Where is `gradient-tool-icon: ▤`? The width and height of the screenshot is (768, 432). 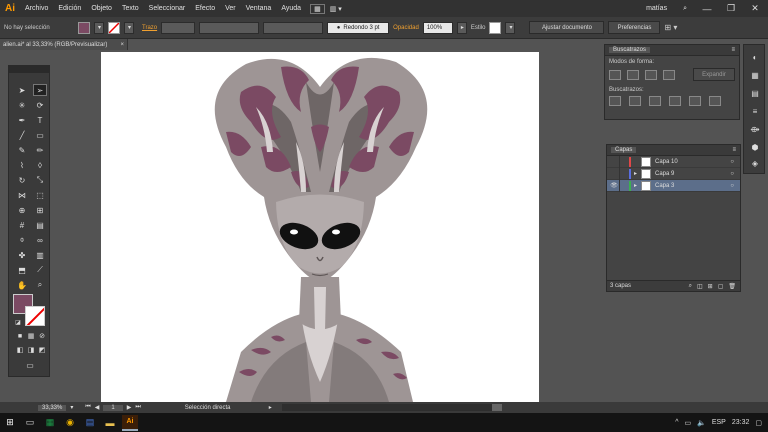 gradient-tool-icon: ▤ is located at coordinates (40, 225).